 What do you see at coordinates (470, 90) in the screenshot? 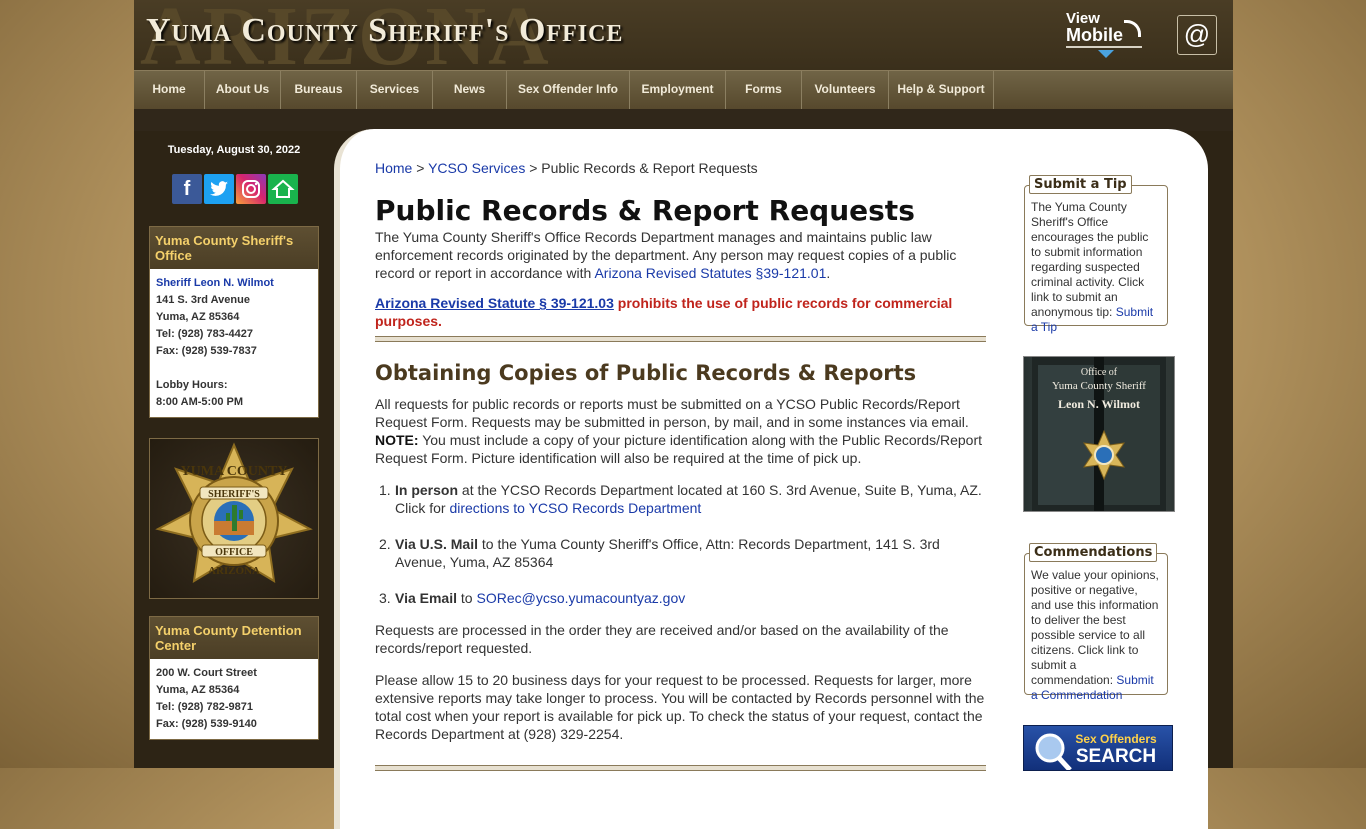
I see `nav-news: News` at bounding box center [470, 90].